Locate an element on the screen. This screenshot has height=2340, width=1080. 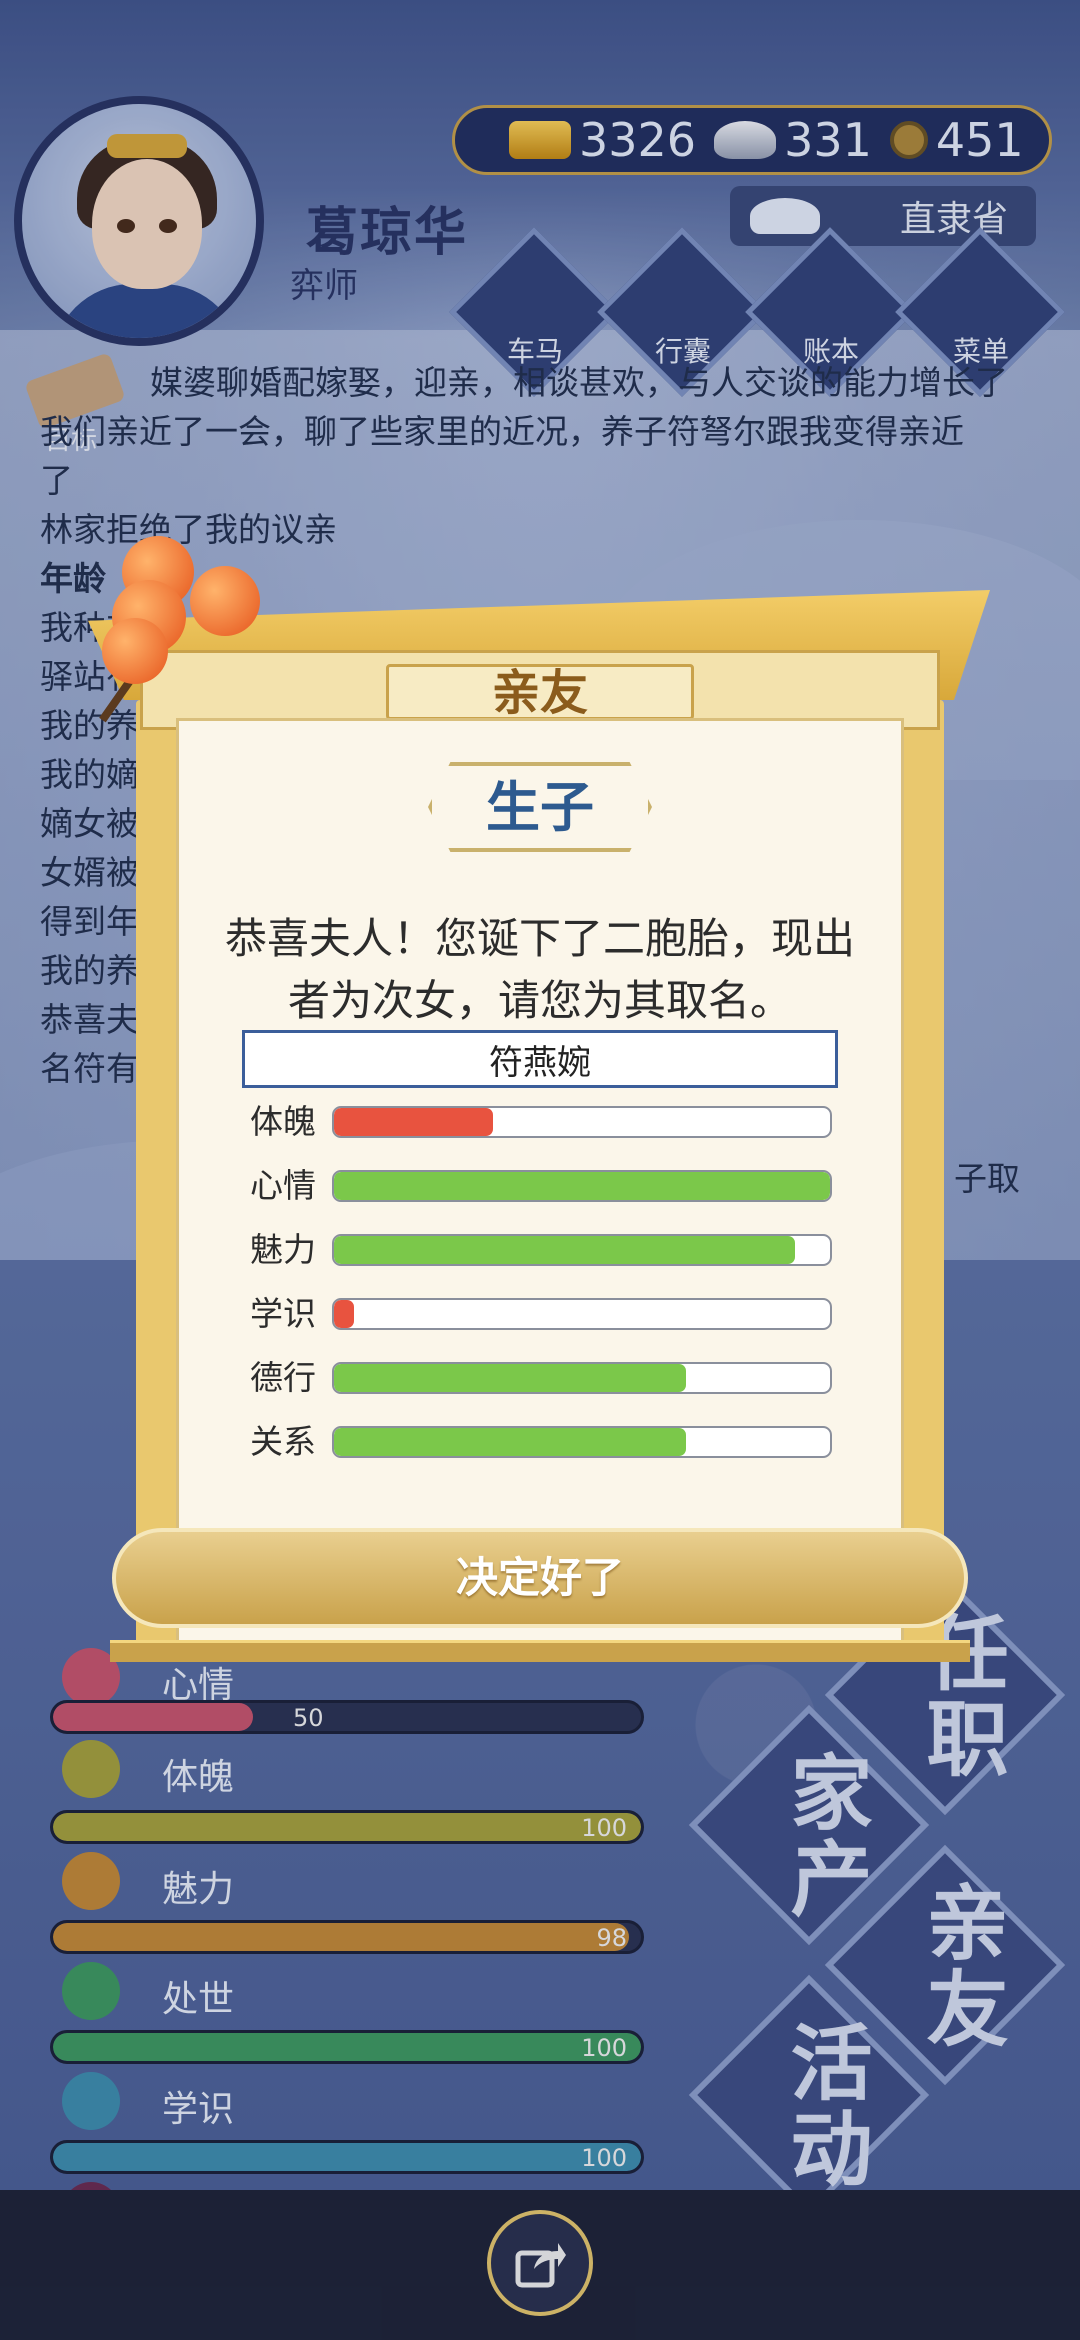
attribute-row: 学识 is located at coordinates (545, 1314).